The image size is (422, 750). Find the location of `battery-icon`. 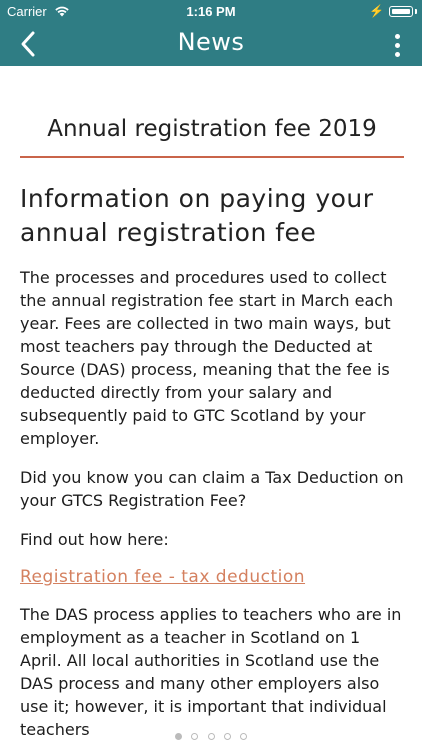

battery-icon is located at coordinates (401, 11).